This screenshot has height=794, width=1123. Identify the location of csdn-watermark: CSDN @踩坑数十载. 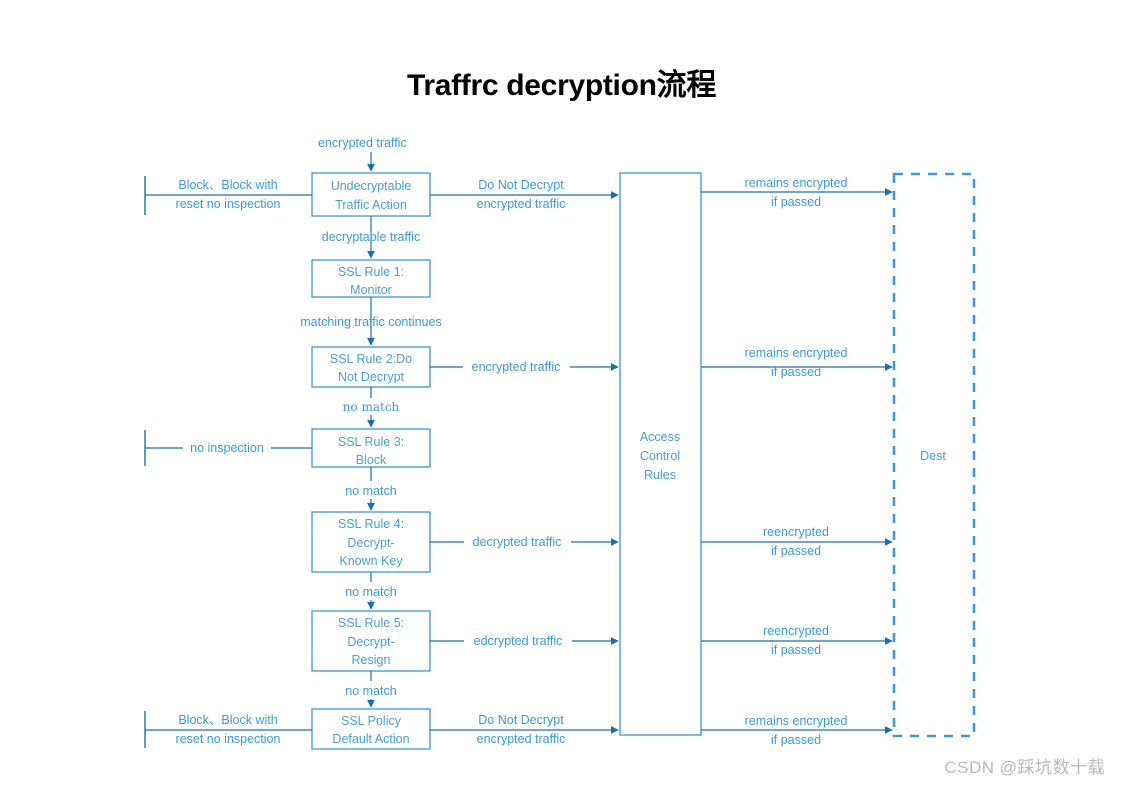
(1024, 767).